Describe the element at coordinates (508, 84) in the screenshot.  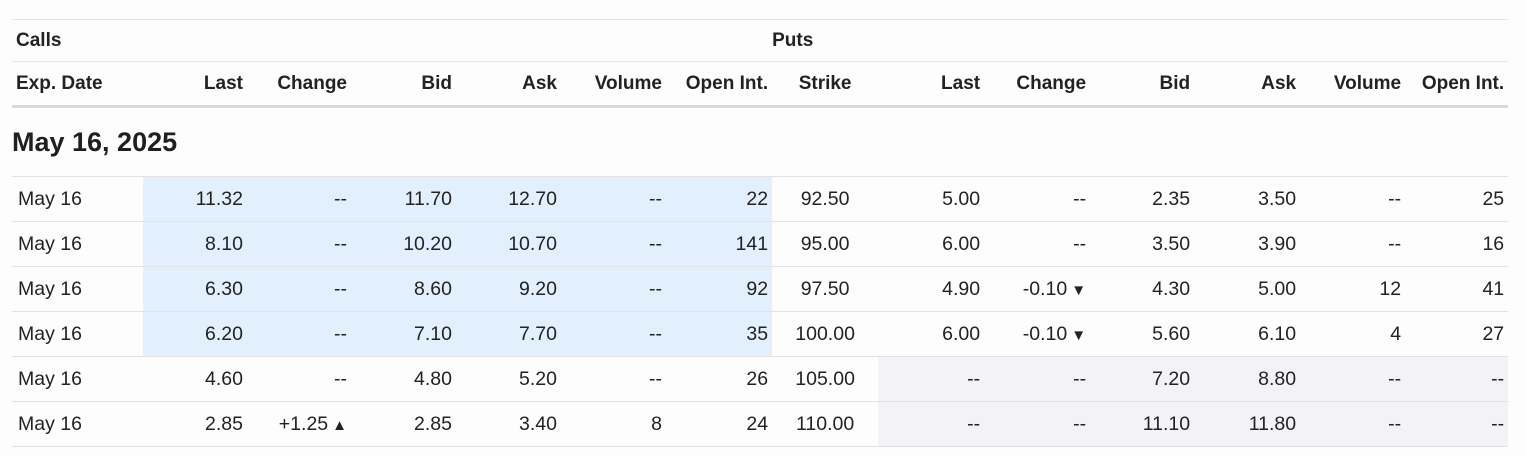
I see `col-call-ask: Ask` at that location.